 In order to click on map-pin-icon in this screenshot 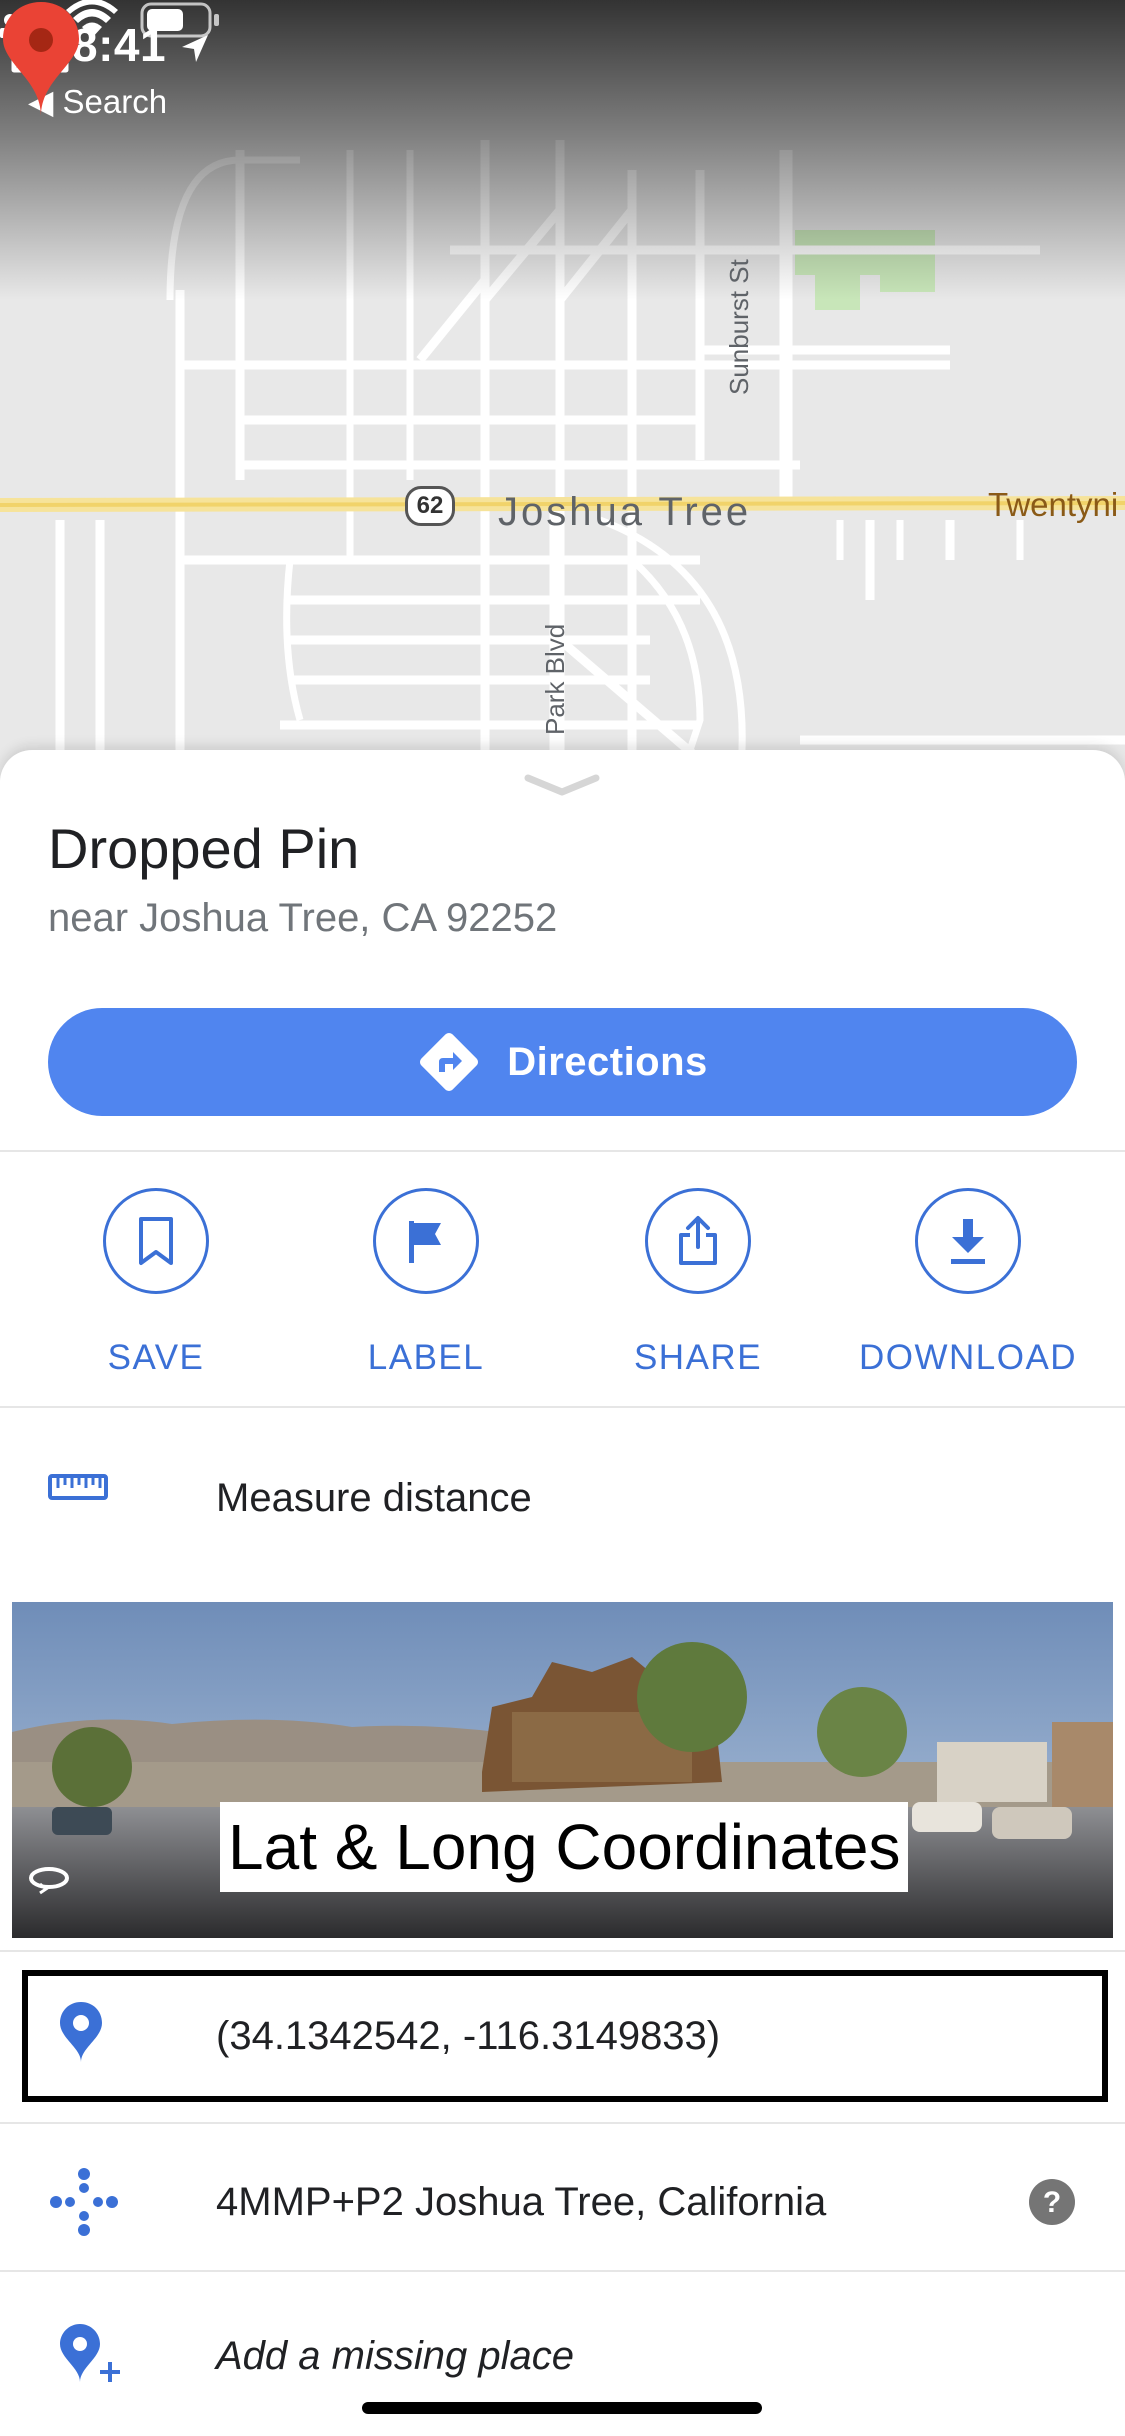, I will do `click(41, 59)`.